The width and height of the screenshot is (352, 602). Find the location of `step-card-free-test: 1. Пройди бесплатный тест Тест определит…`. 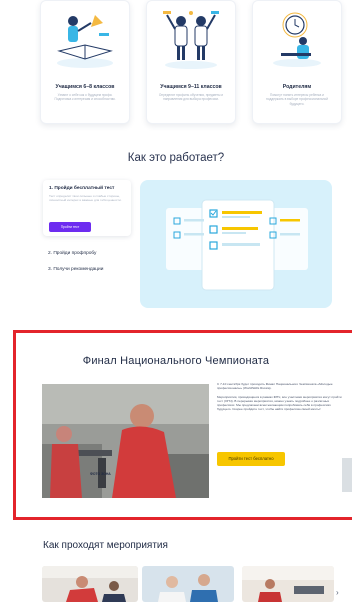

step-card-free-test: 1. Пройди бесплатный тест Тест определит… is located at coordinates (87, 208).